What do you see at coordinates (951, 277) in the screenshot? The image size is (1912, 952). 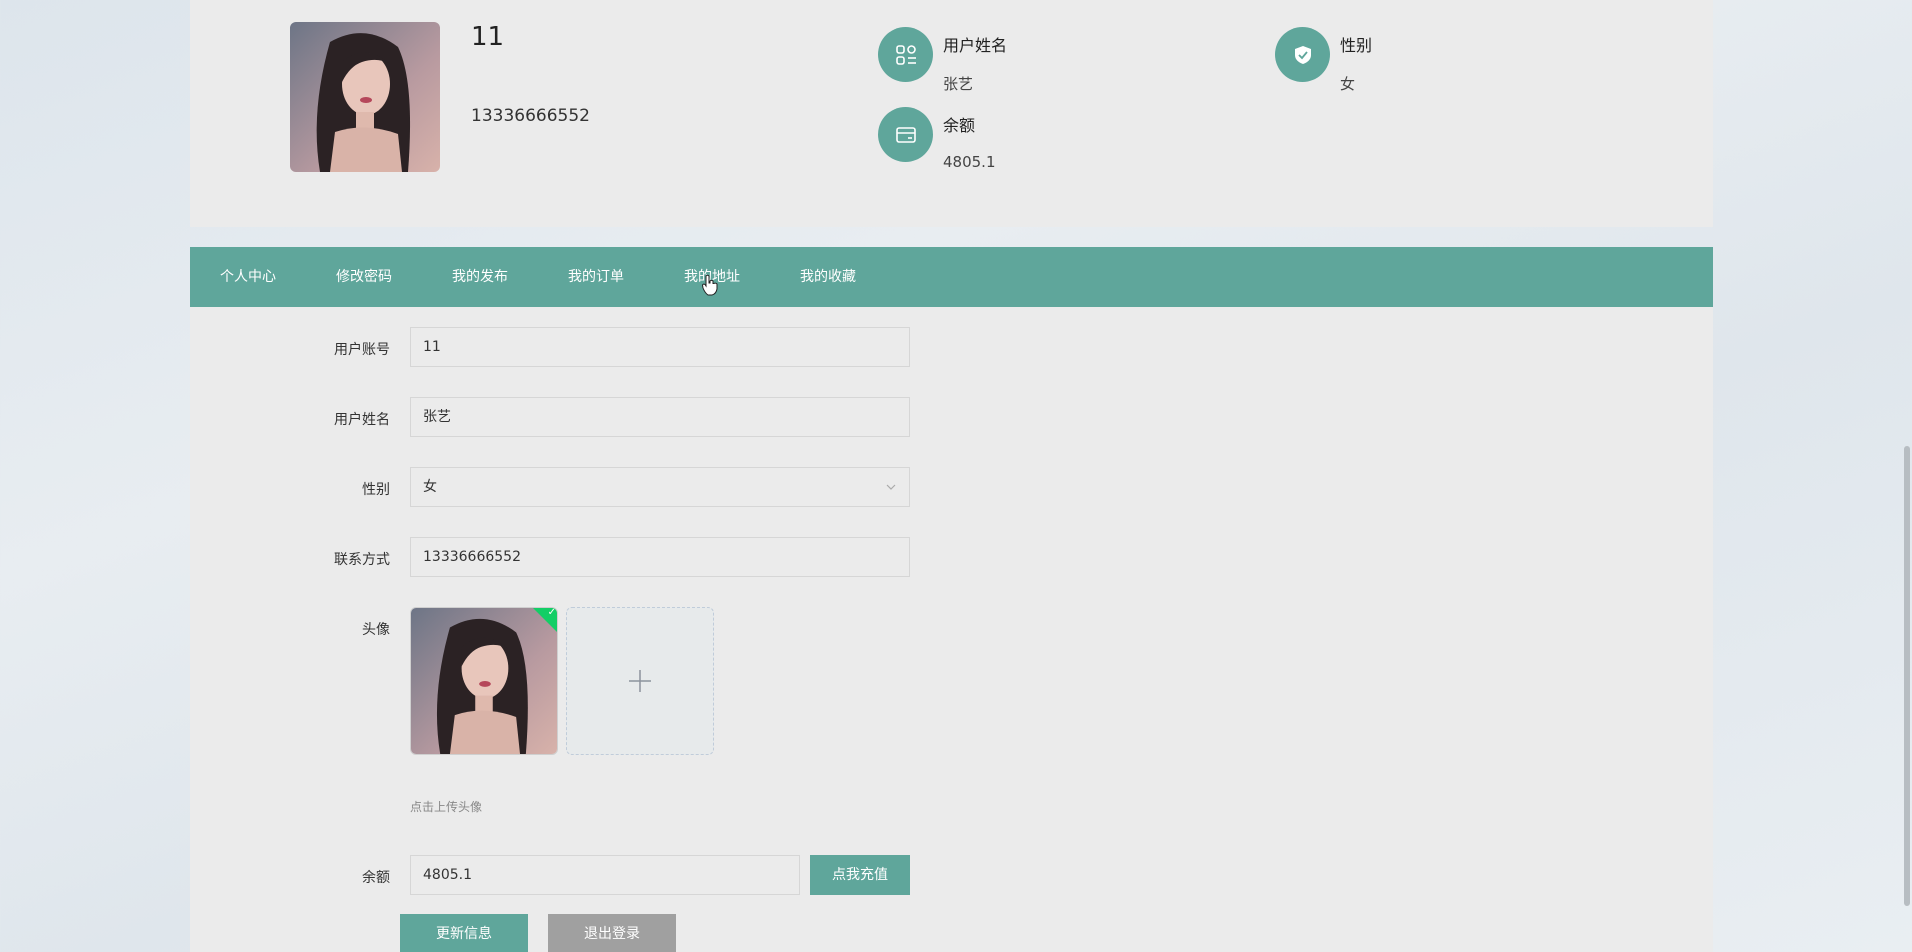 I see `user-nav-bar: 个人中心 修改密码 我的发布 我的订单 我的地址 我的收藏` at bounding box center [951, 277].